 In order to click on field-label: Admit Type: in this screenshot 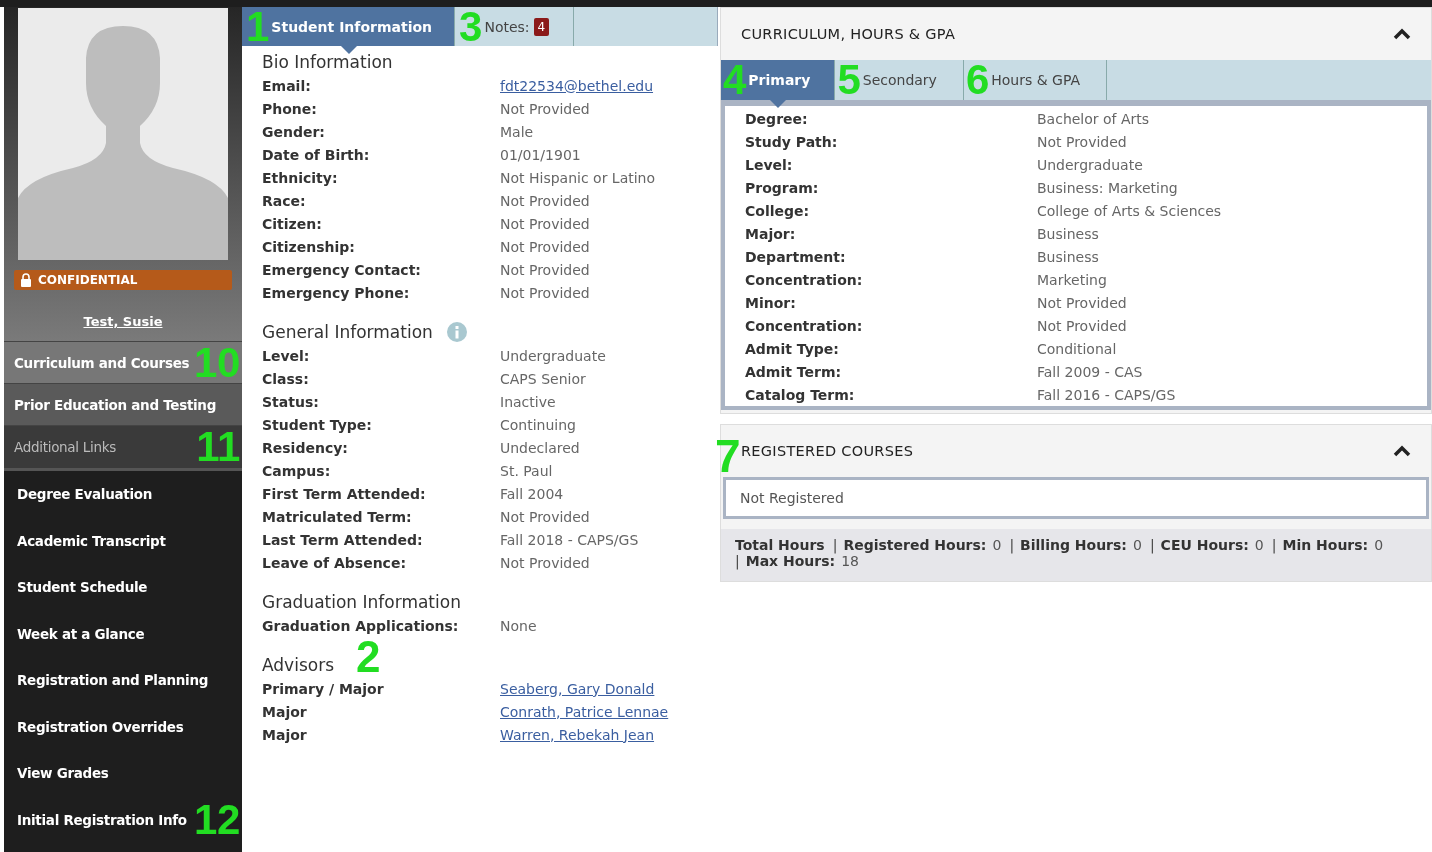, I will do `click(792, 348)`.